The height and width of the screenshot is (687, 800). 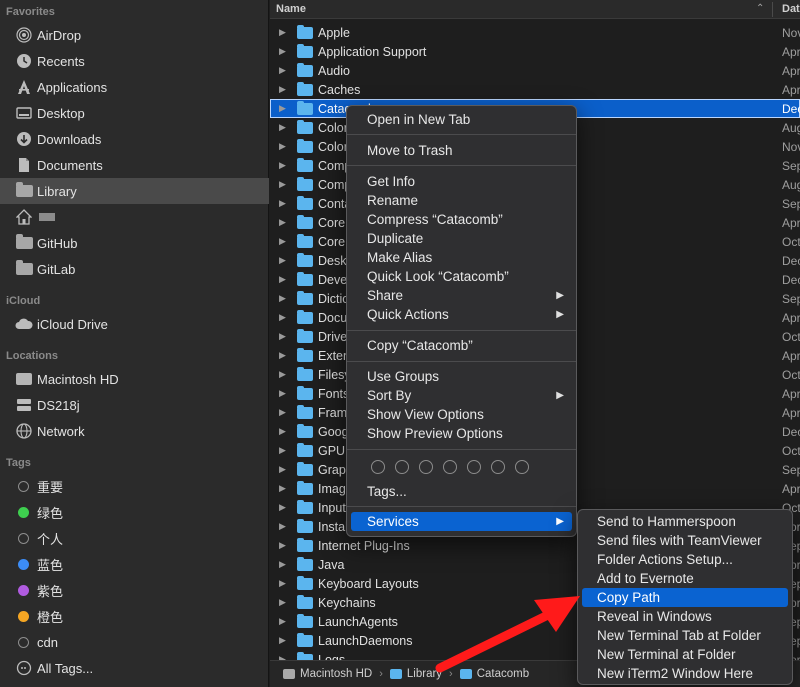 What do you see at coordinates (461, 433) in the screenshot?
I see `menu-item-show-preview-options: Show Preview Options` at bounding box center [461, 433].